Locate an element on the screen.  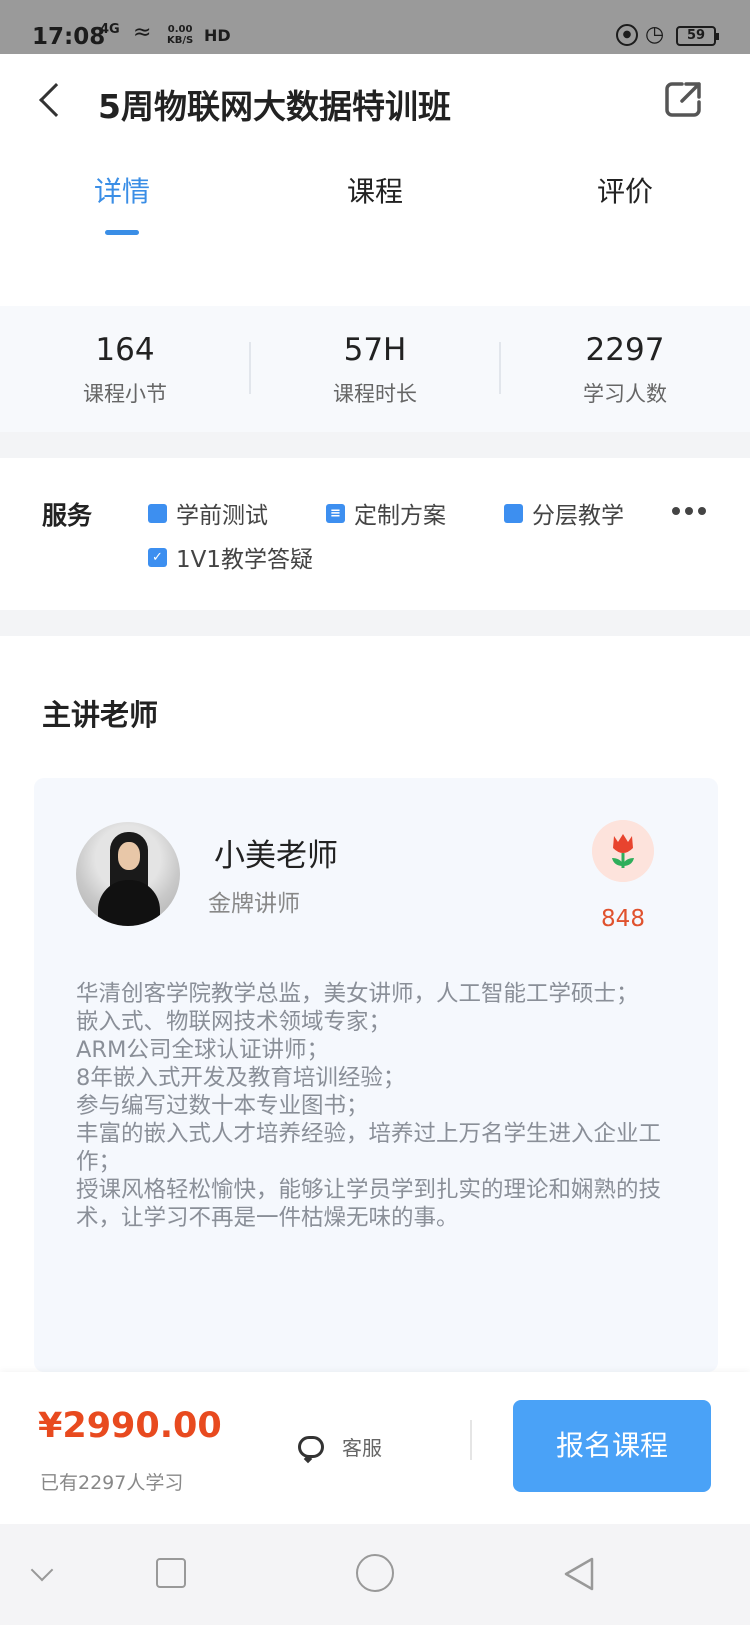
customer-service-button: 客服 is located at coordinates (340, 1446).